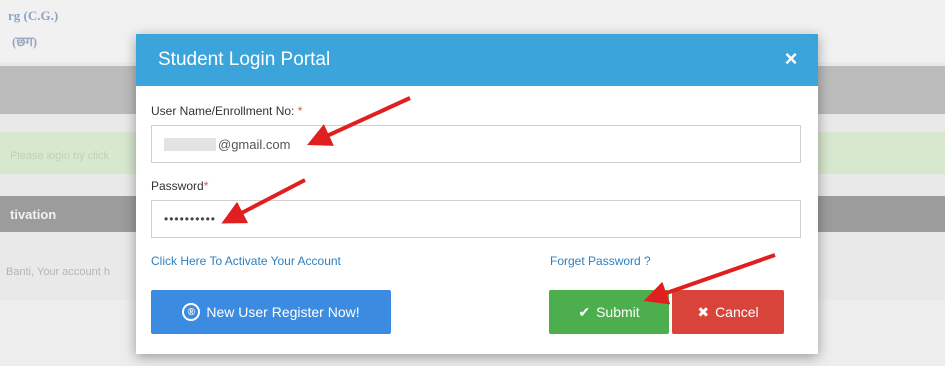 Image resolution: width=945 pixels, height=366 pixels. Describe the element at coordinates (476, 144) in the screenshot. I see `username-input: @gmail.com` at that location.